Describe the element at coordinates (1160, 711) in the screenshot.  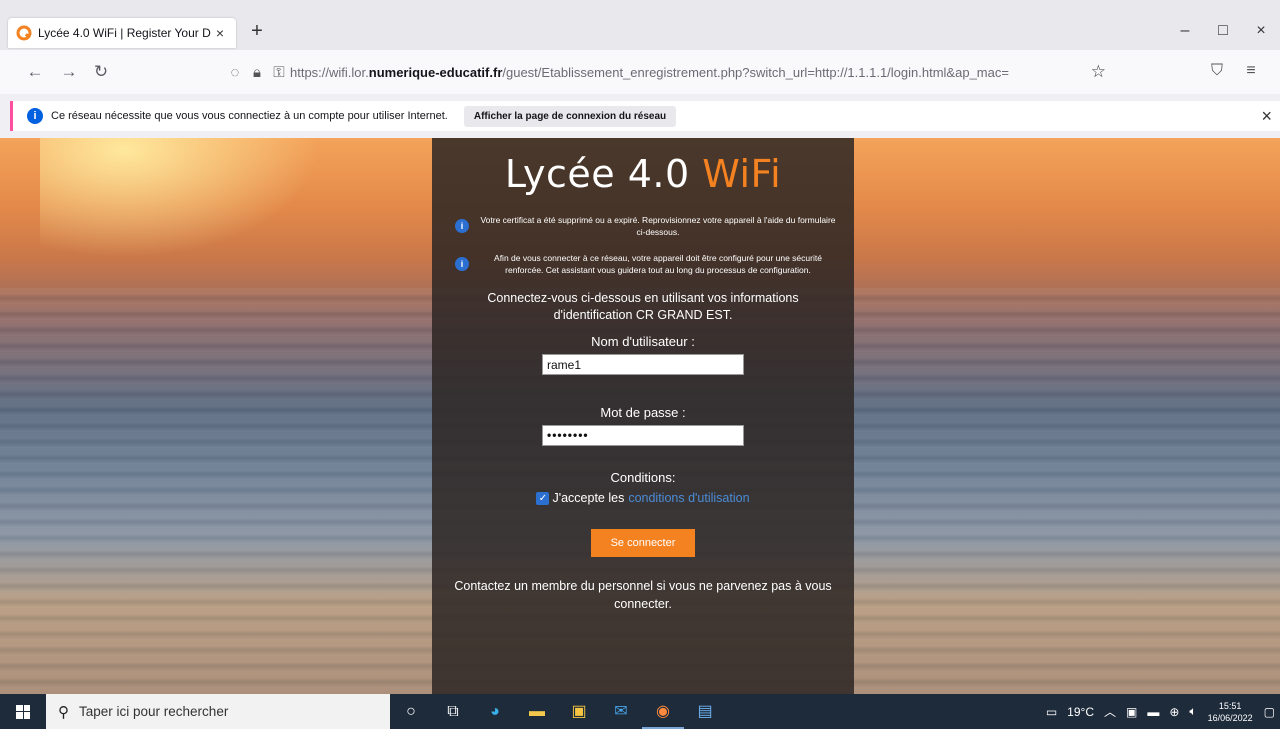
I see `system-tray: ▭ 19°C ︿ ▣ ▬ ⊕ 🔈︎ 15:51 16/06/2022 ▢` at that location.